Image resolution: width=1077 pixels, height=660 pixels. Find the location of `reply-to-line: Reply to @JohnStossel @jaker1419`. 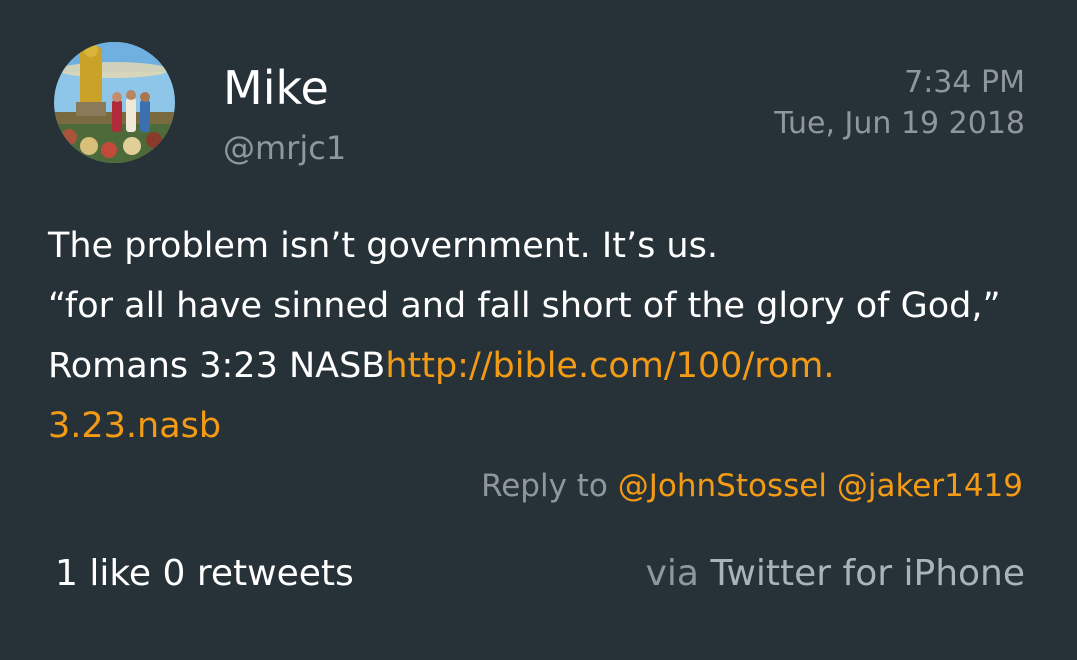

reply-to-line: Reply to @JohnStossel @jaker1419 is located at coordinates (752, 486).